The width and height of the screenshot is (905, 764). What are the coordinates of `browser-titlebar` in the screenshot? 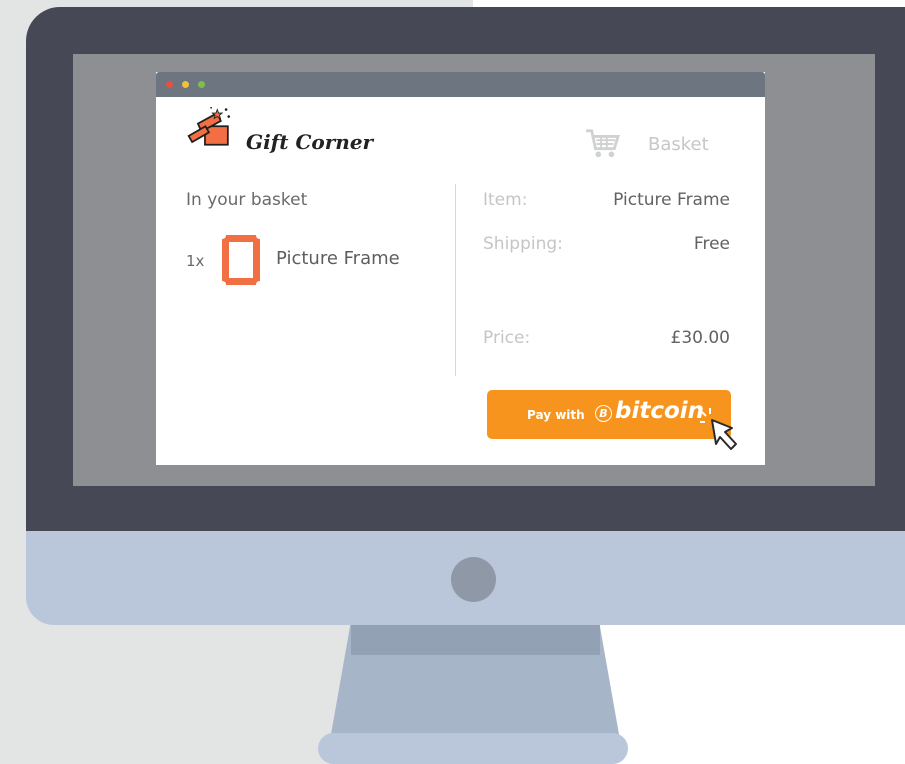 It's located at (460, 84).